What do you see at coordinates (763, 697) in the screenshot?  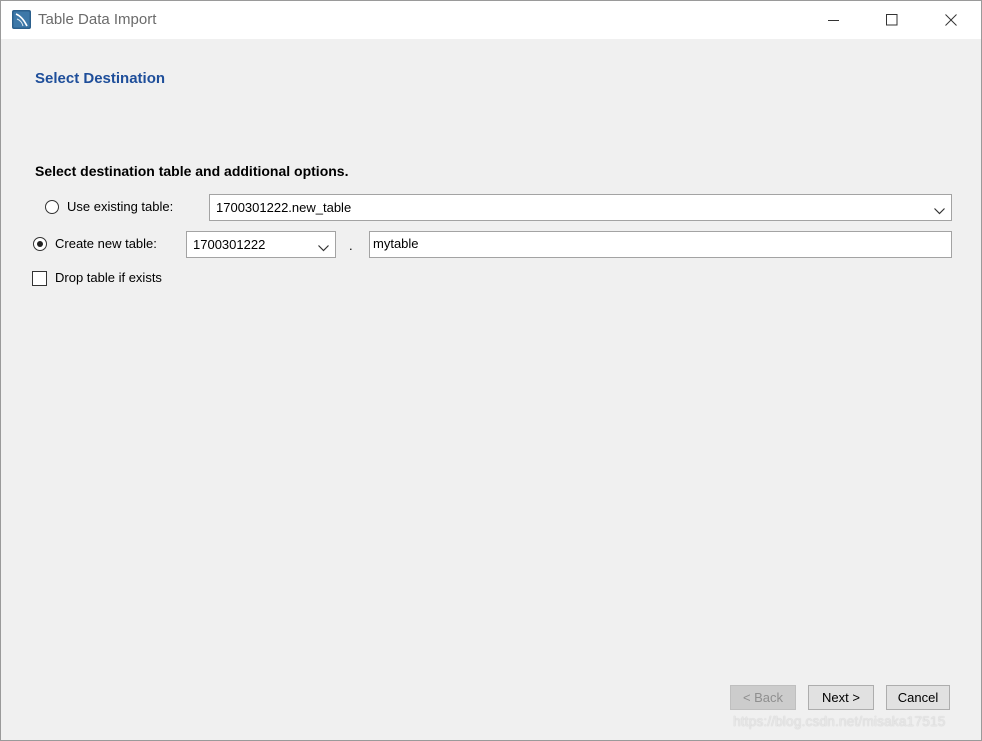 I see `back-button: < Back` at bounding box center [763, 697].